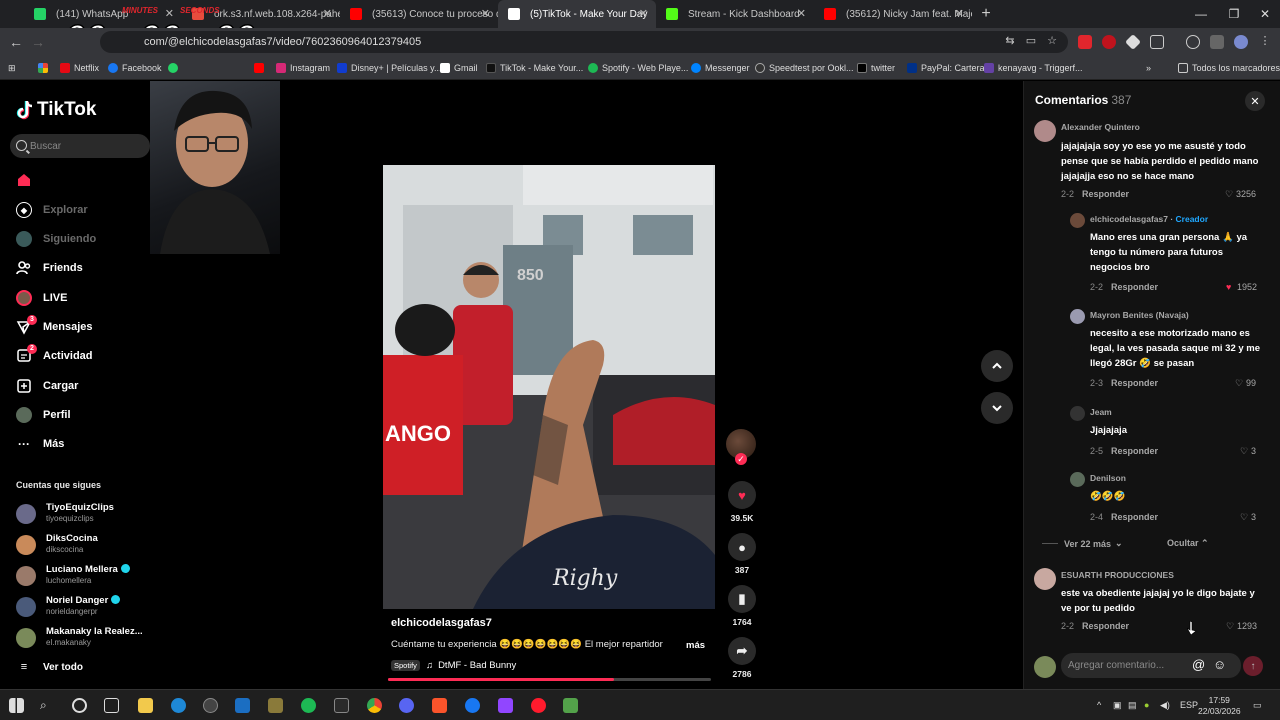  Describe the element at coordinates (1255, 101) in the screenshot. I see `close-comments-button: ✕` at that location.